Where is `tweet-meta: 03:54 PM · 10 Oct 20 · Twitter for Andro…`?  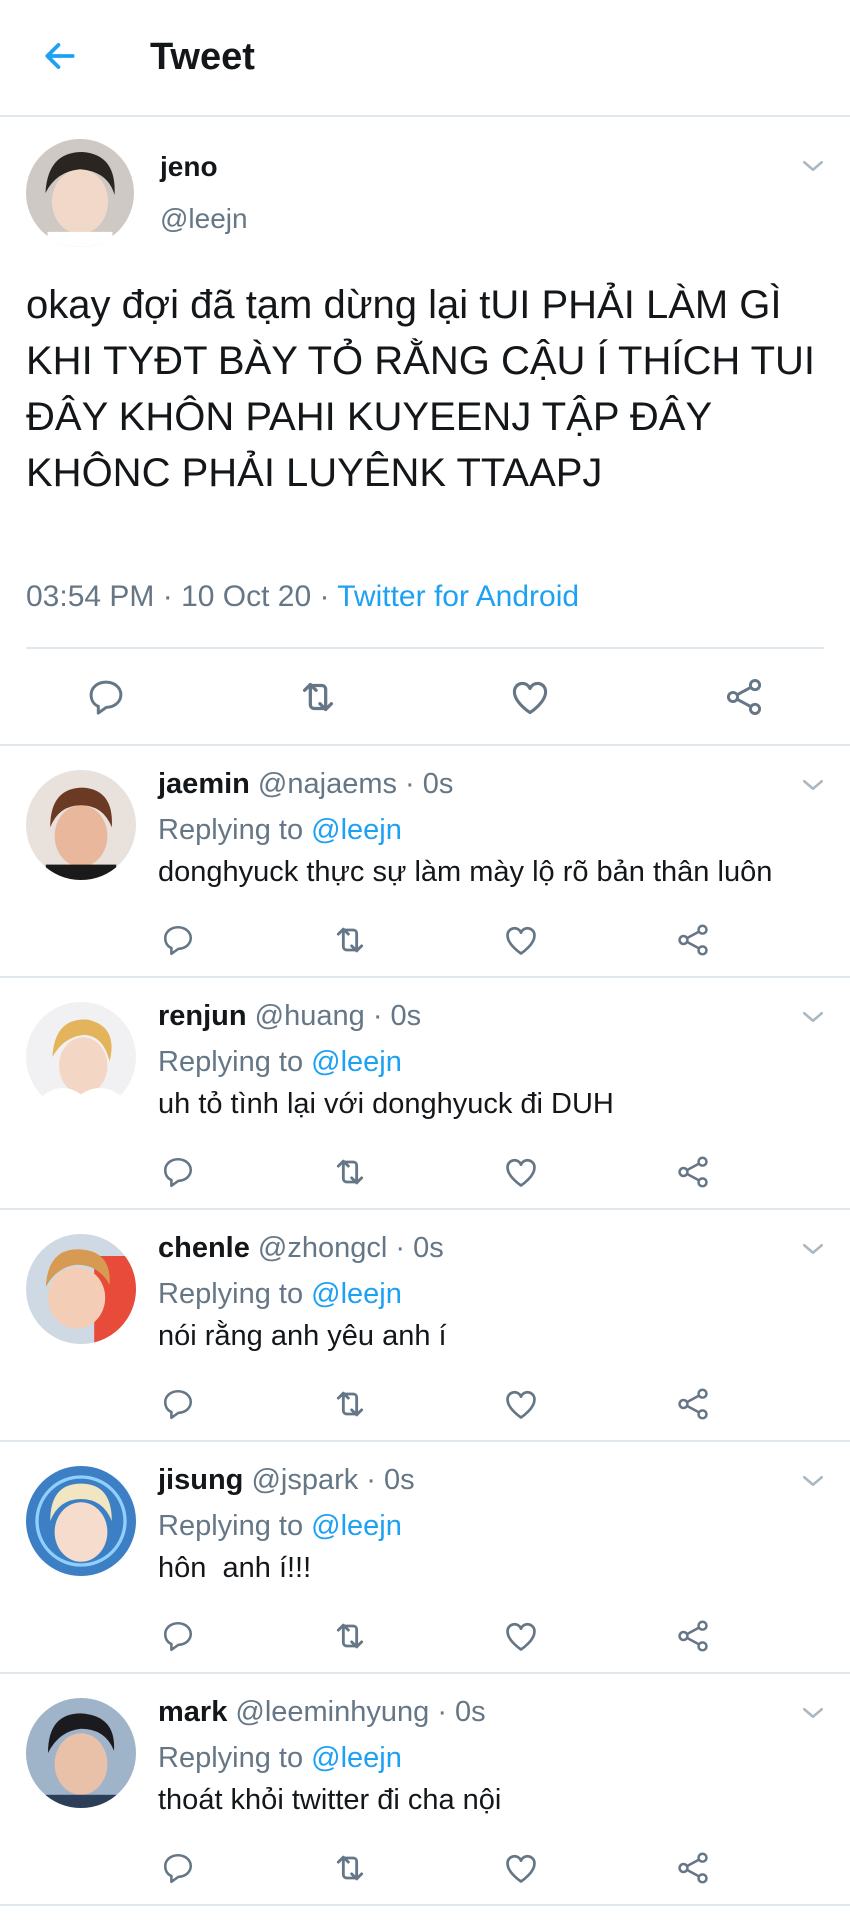 tweet-meta: 03:54 PM · 10 Oct 20 · Twitter for Andro… is located at coordinates (302, 597).